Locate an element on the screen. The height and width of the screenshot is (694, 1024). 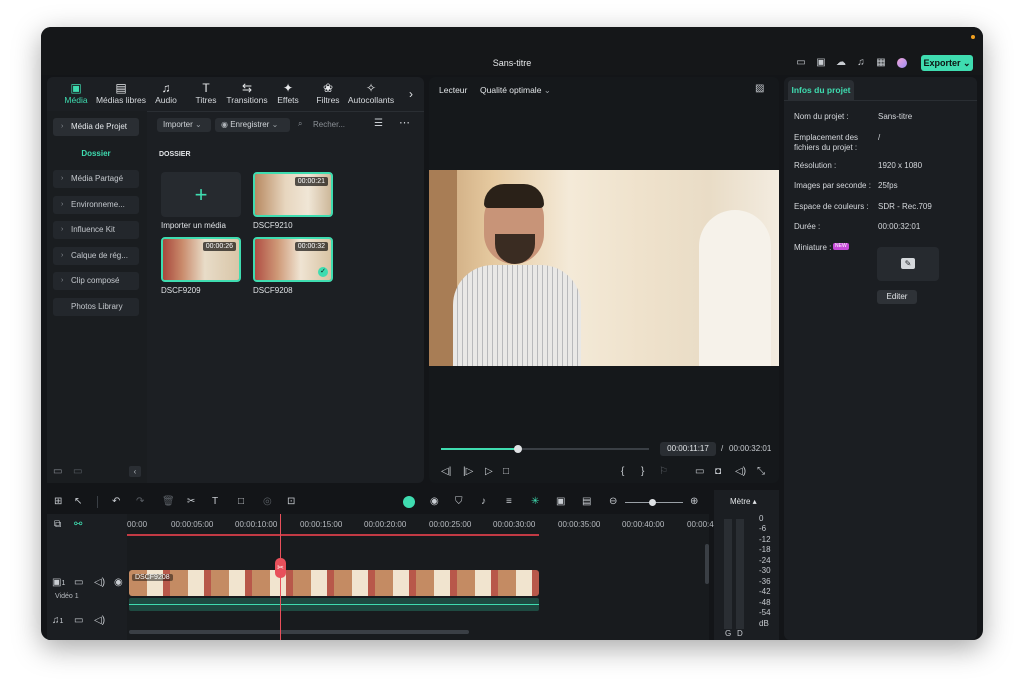
zoom-handle is located at coordinates (652, 502).